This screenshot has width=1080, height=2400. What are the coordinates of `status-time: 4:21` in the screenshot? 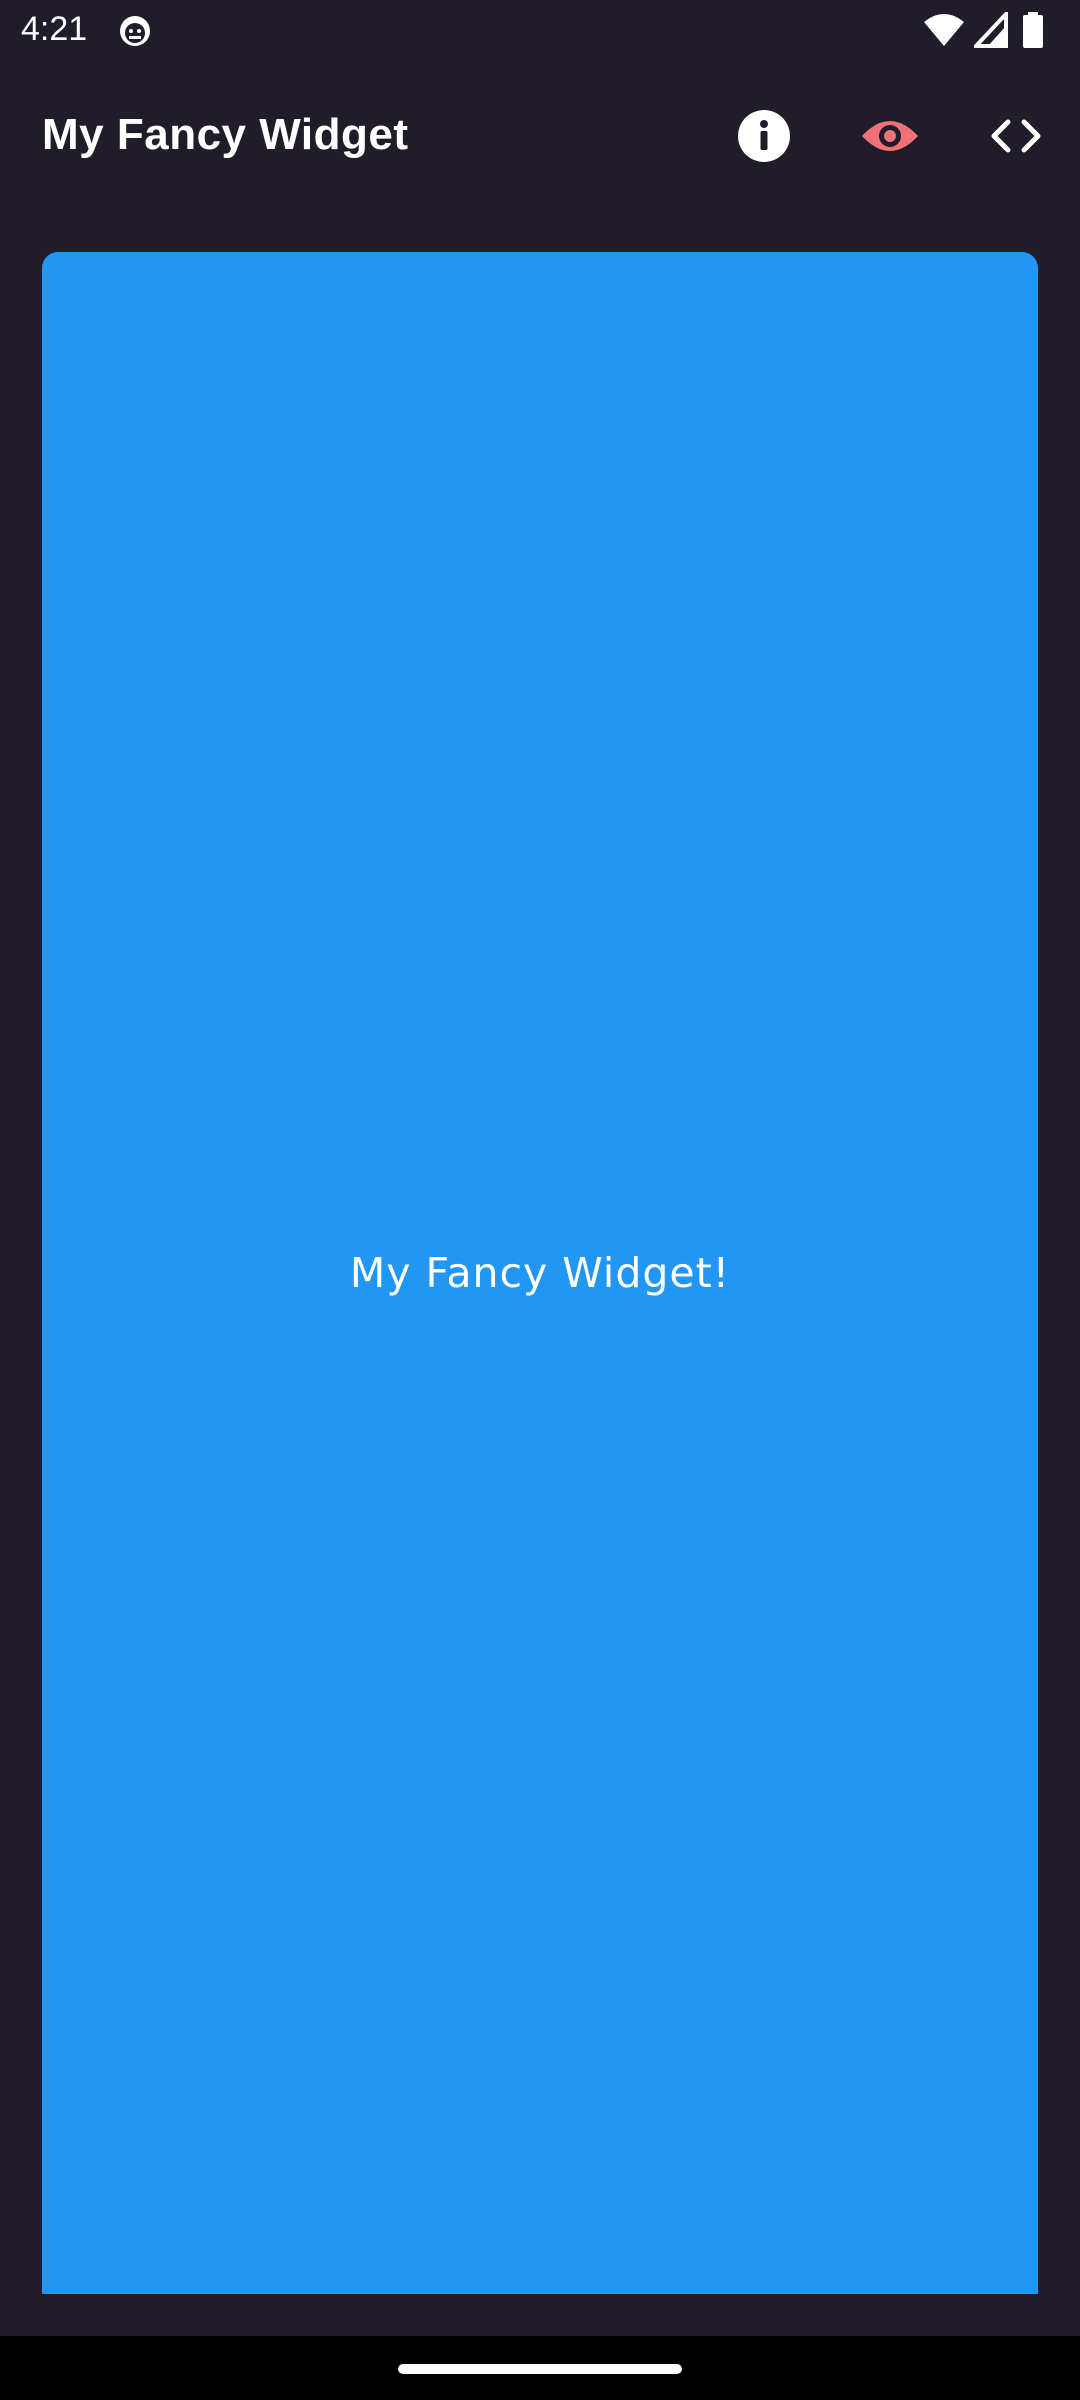 It's located at (54, 29).